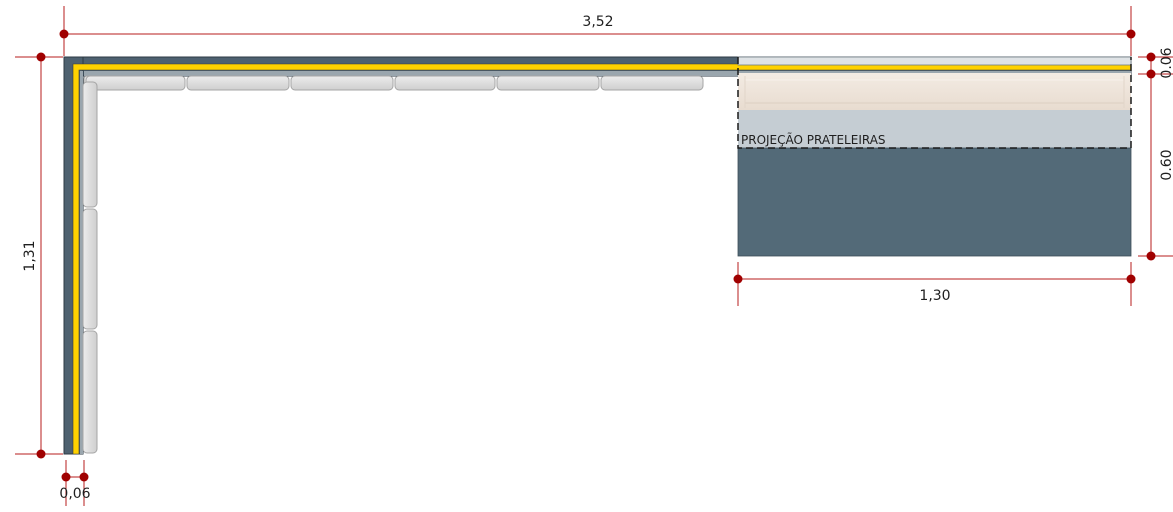 Image resolution: width=1173 pixels, height=512 pixels. Describe the element at coordinates (597, 22) in the screenshot. I see `dimension-total-width-label: 3,52` at that location.